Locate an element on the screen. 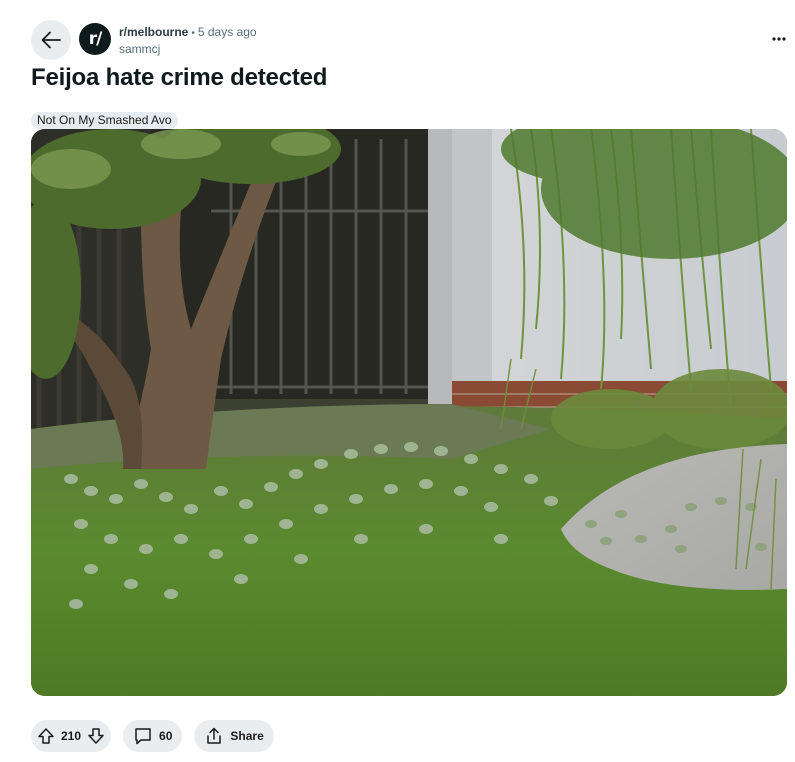 This screenshot has height=762, width=795. vote-score: 210 is located at coordinates (71, 736).